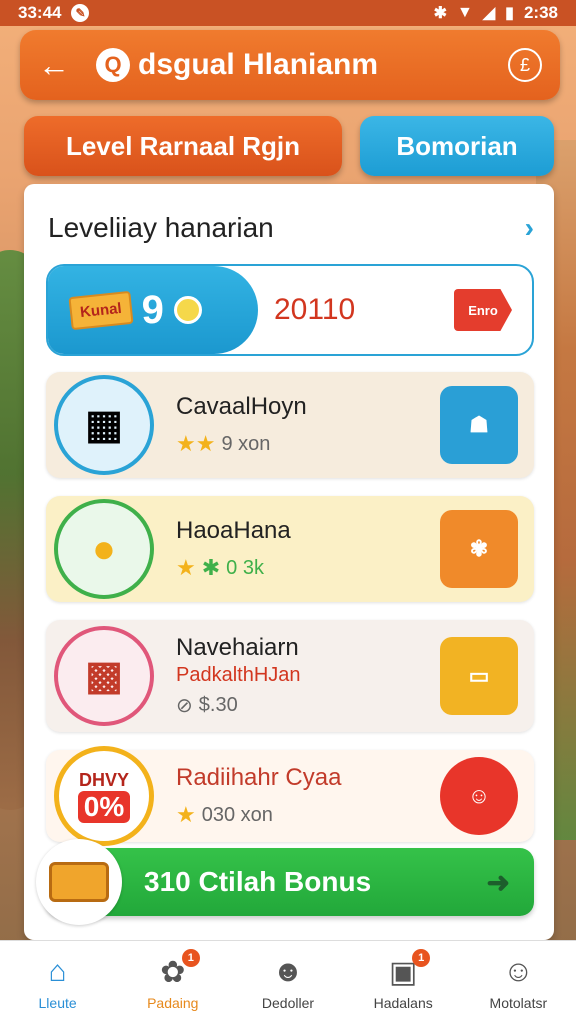 This screenshot has height=1024, width=576. What do you see at coordinates (104, 806) in the screenshot?
I see `discount-badge-bottom: 0%` at bounding box center [104, 806].